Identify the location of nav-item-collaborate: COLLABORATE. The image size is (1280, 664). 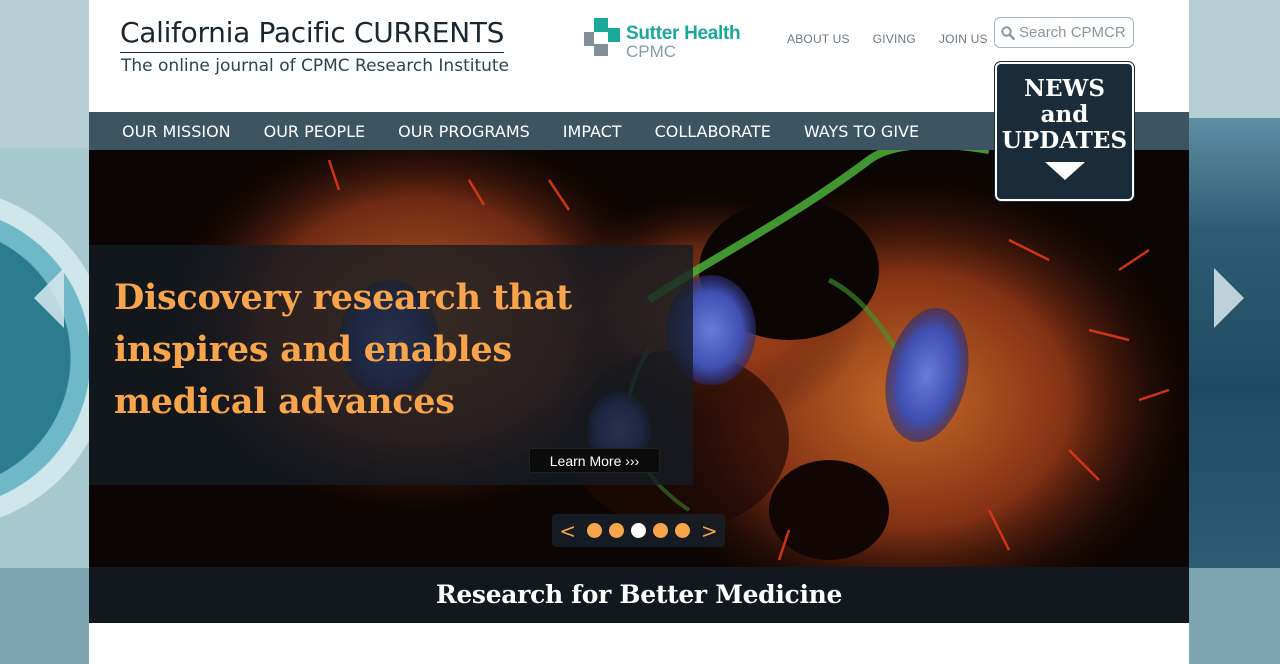
(713, 131).